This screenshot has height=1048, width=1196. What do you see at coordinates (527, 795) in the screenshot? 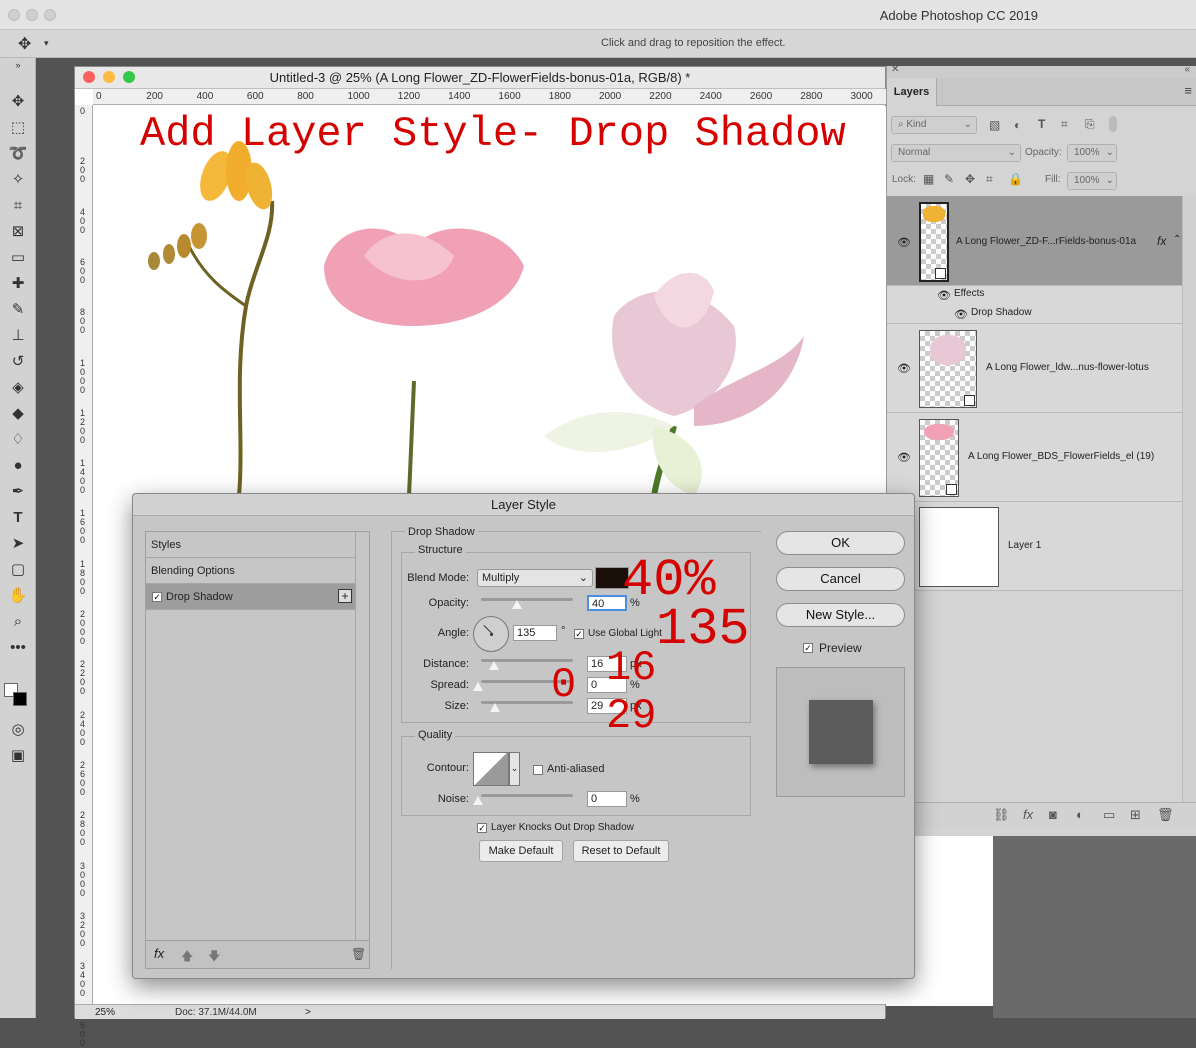
I see `noise-slider` at bounding box center [527, 795].